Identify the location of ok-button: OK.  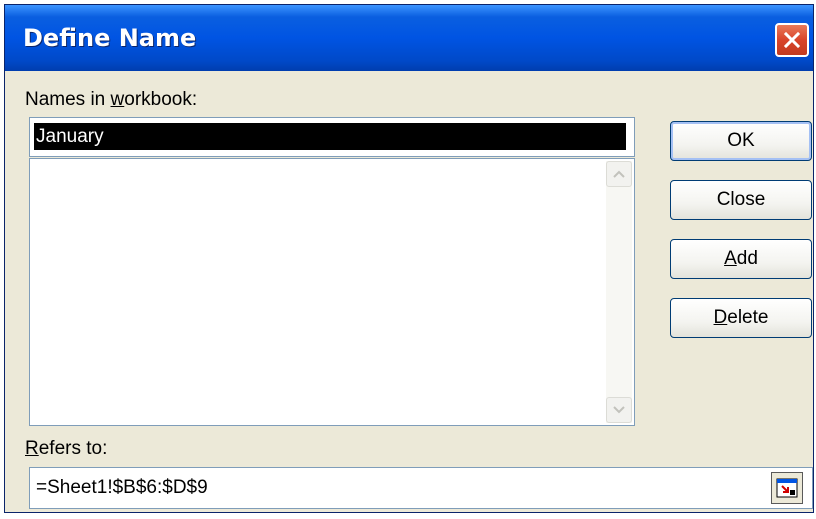
(741, 141).